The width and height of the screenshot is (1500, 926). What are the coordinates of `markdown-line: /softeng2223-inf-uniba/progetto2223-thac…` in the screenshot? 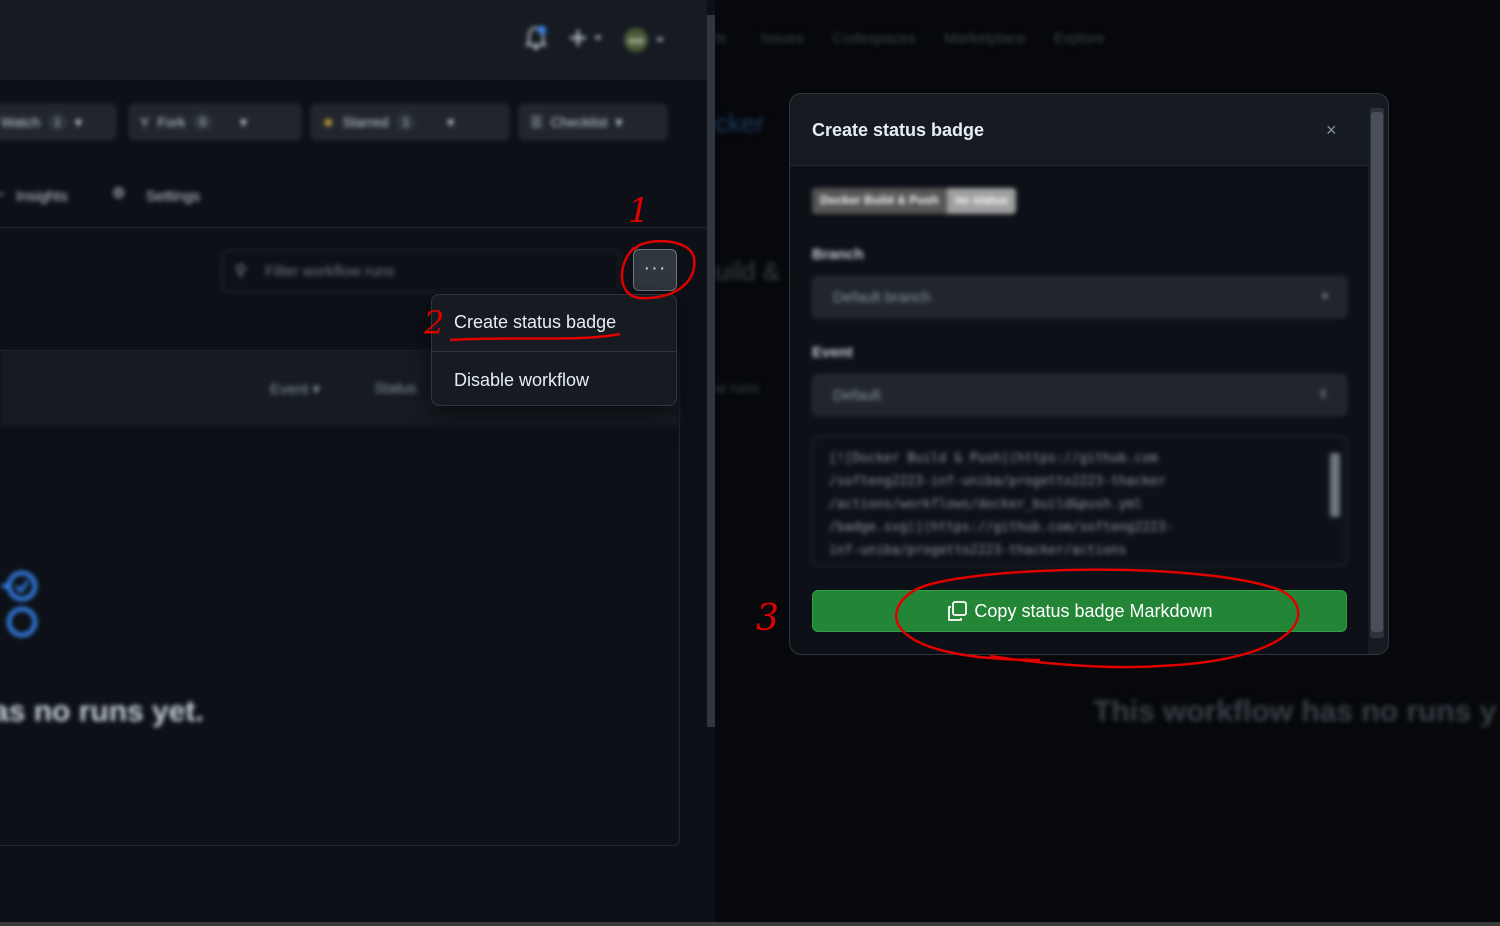 It's located at (997, 481).